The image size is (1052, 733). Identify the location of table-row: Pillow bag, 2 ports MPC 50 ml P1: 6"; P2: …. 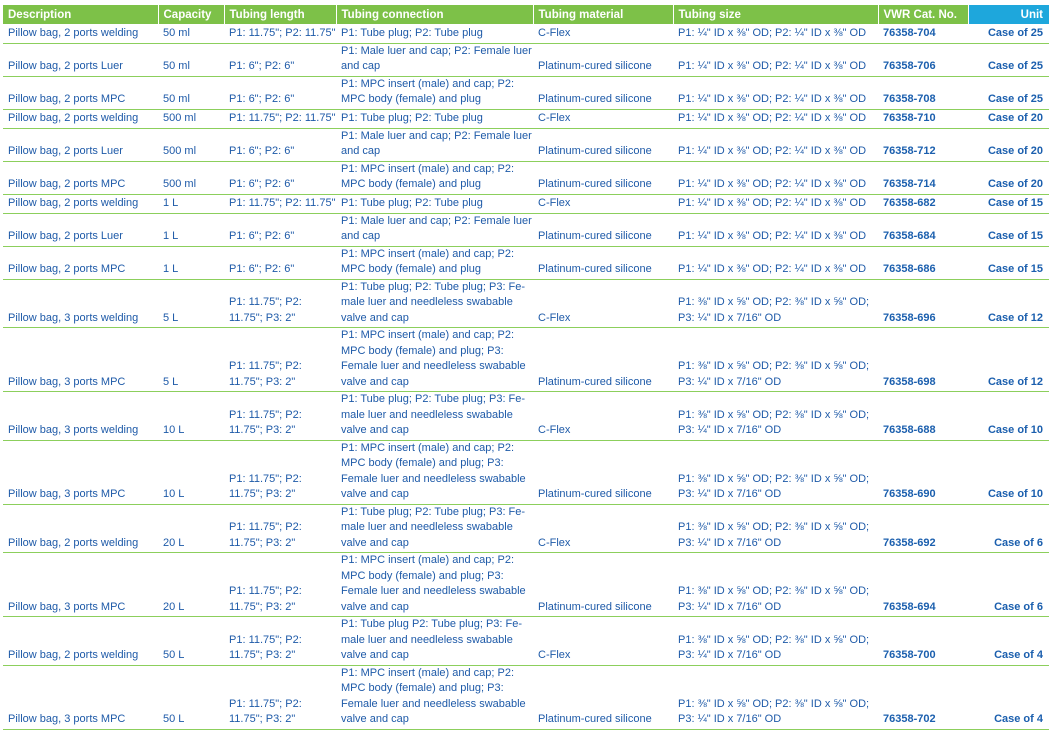
(526, 93).